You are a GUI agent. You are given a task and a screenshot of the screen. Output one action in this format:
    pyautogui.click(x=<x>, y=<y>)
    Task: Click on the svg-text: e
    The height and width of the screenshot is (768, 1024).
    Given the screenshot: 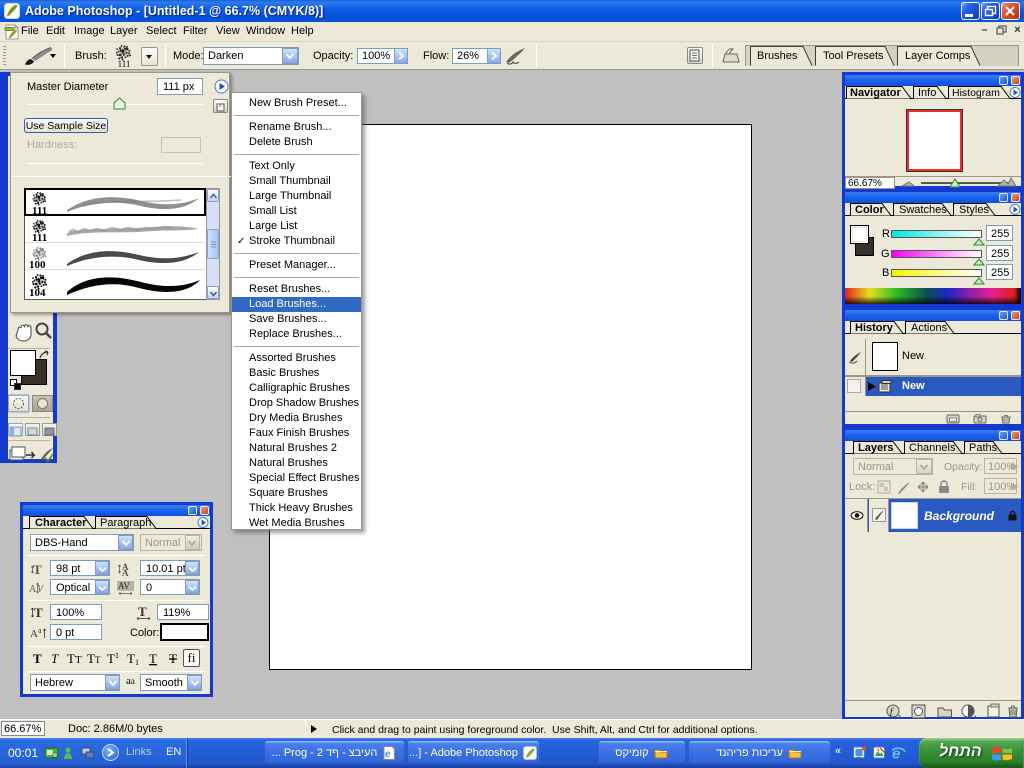 What is the action you would take?
    pyautogui.click(x=388, y=754)
    